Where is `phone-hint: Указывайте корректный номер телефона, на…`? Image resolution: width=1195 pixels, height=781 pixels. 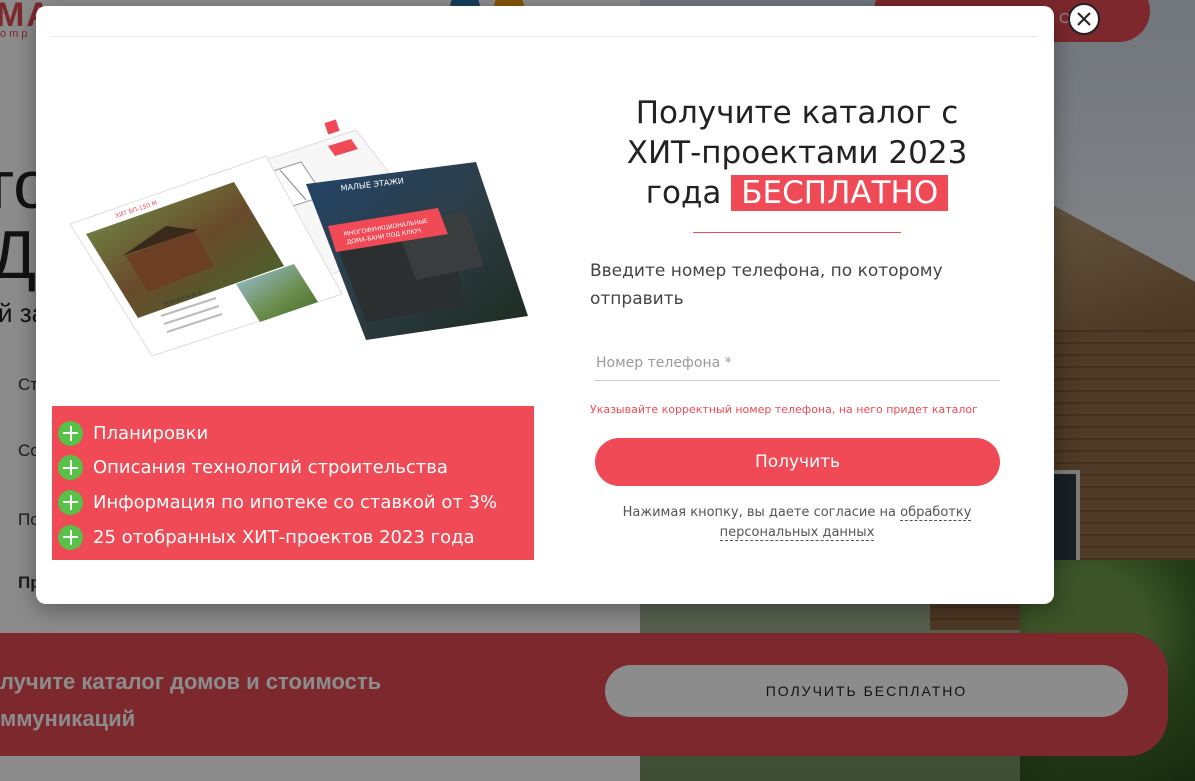 phone-hint: Указывайте корректный номер телефона, на… is located at coordinates (784, 409).